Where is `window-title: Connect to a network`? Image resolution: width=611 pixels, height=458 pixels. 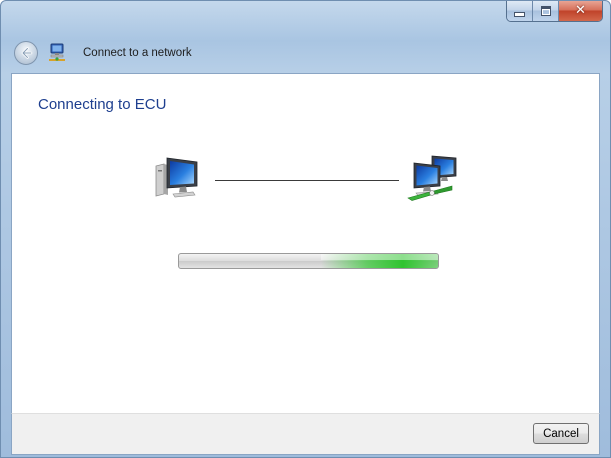 window-title: Connect to a network is located at coordinates (137, 53).